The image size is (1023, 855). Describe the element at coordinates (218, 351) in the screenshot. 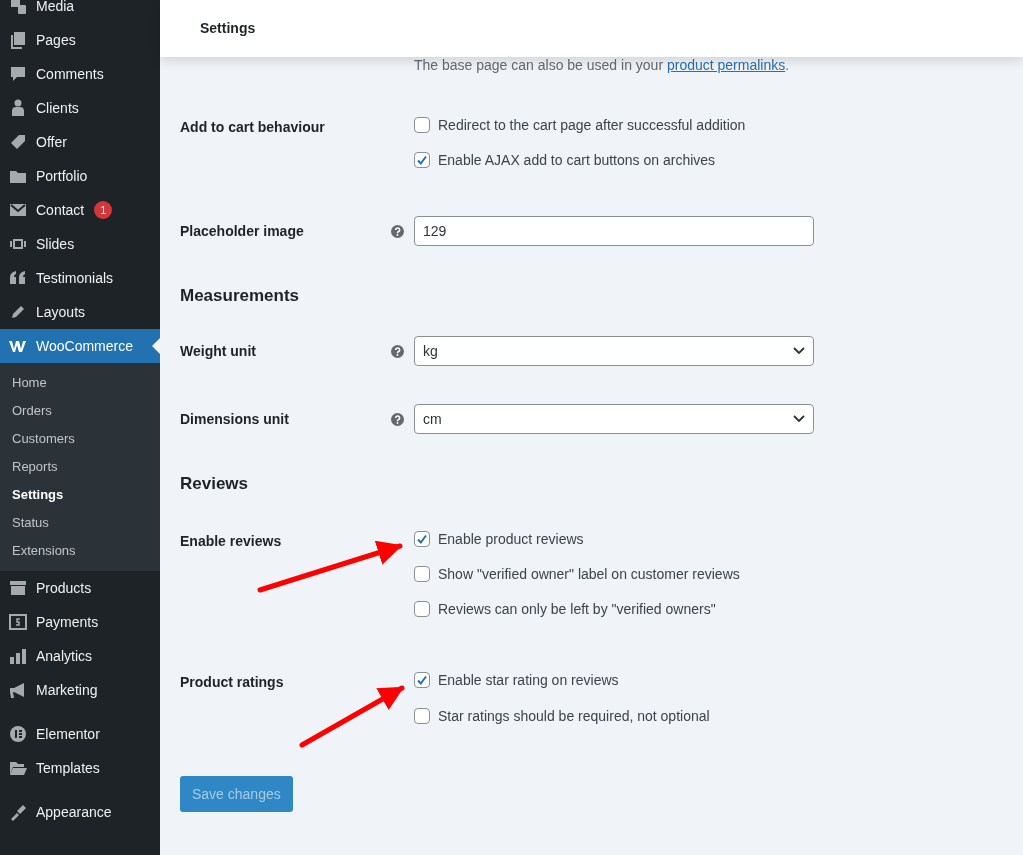

I see `field-label: Weight unit` at that location.